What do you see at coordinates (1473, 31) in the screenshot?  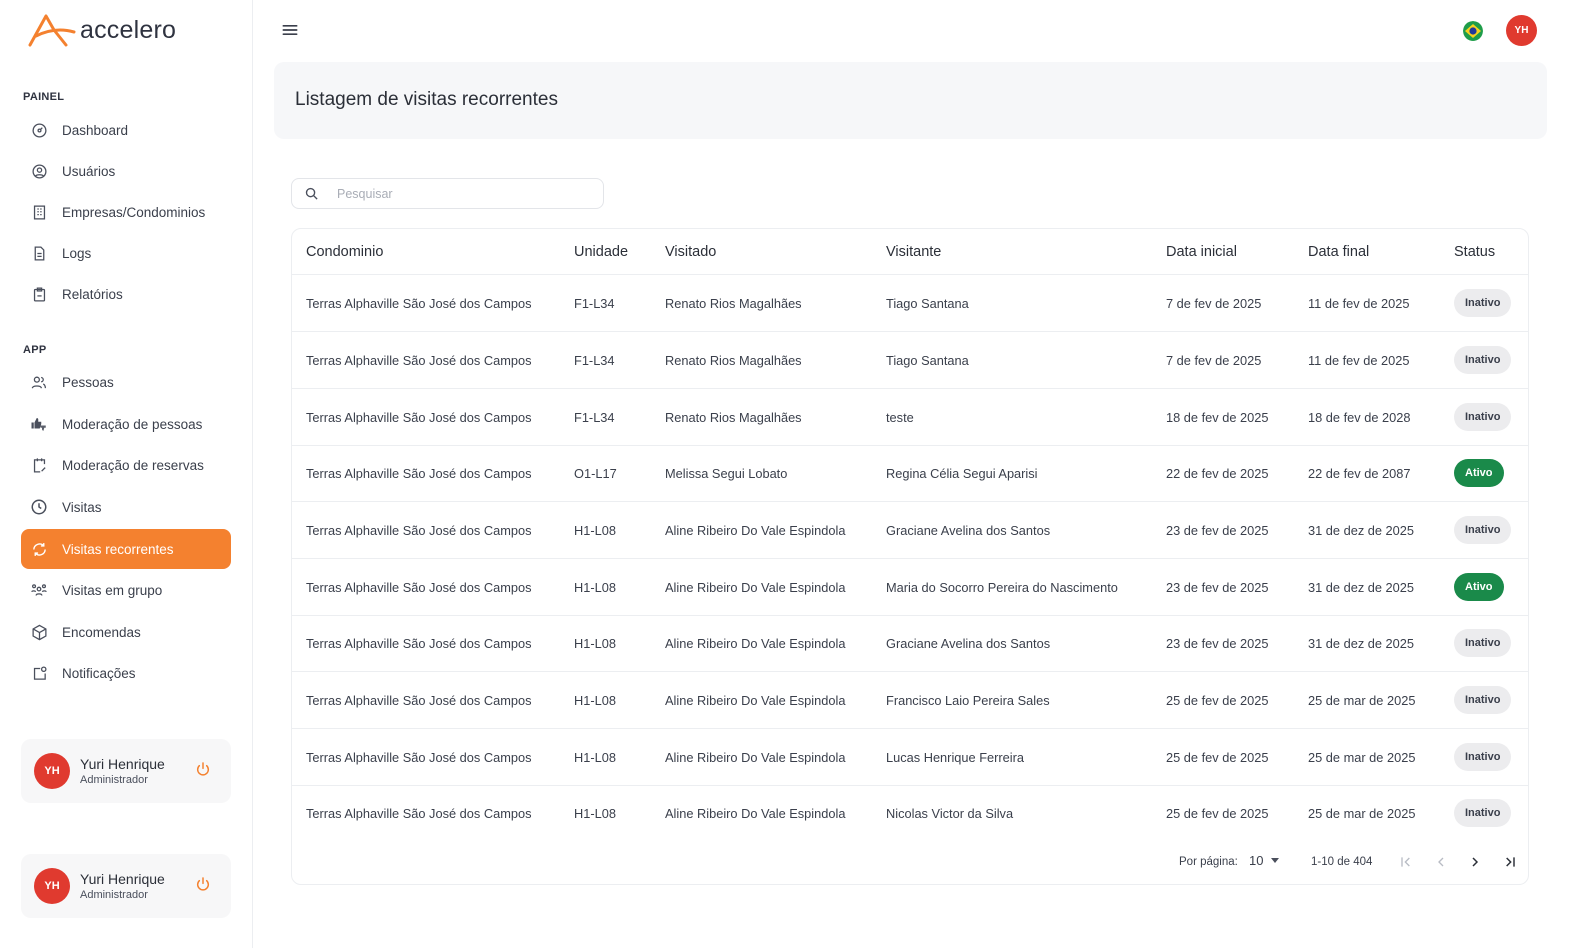 I see `brazil-flag-icon` at bounding box center [1473, 31].